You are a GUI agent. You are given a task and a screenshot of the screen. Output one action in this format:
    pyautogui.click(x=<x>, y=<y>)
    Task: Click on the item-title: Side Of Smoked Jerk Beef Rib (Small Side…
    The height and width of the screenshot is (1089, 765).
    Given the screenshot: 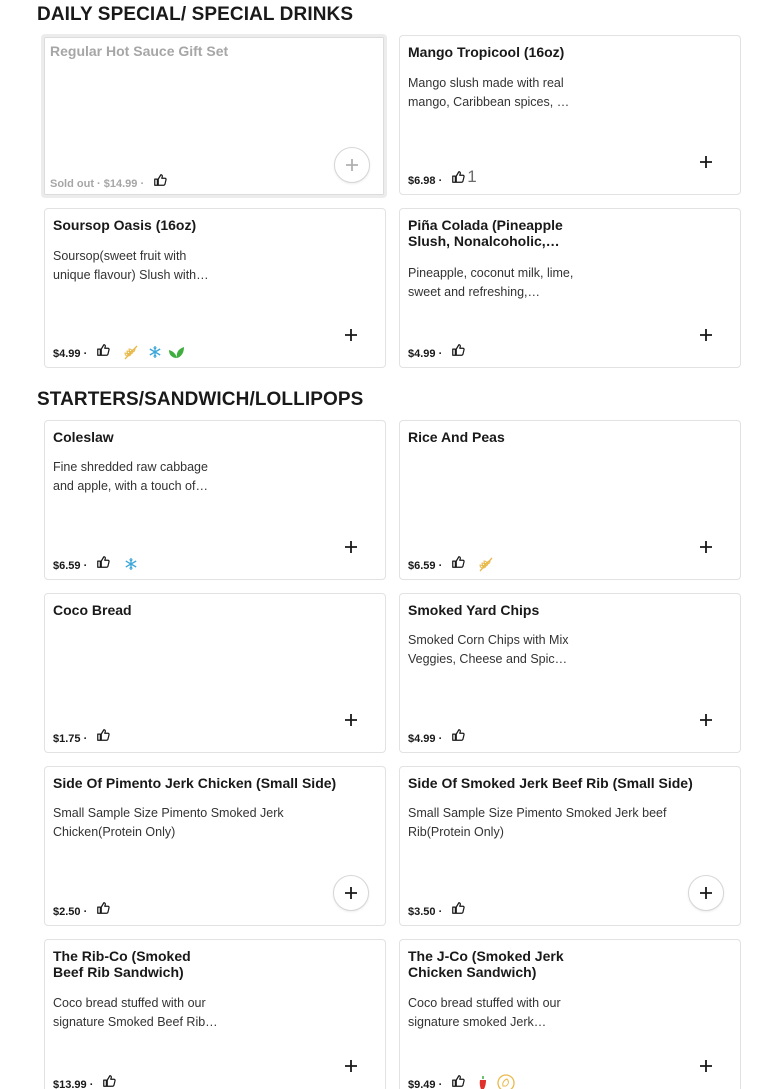 What is the action you would take?
    pyautogui.click(x=550, y=783)
    